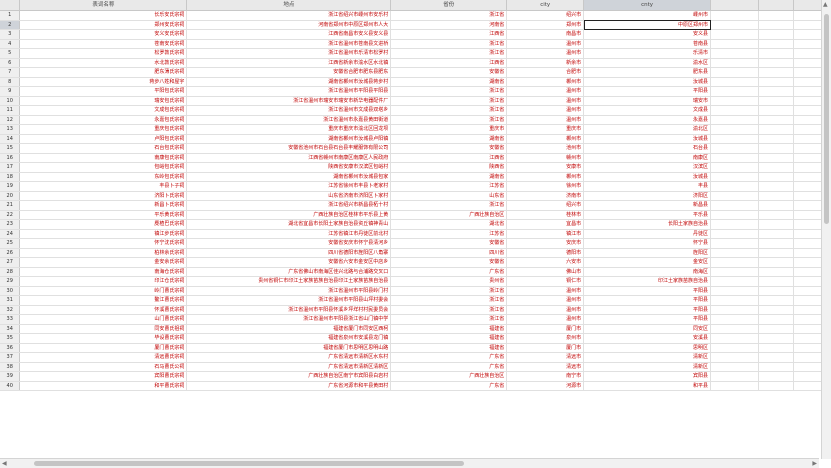  Describe the element at coordinates (103, 5) in the screenshot. I see `column-header: 表词名称` at that location.